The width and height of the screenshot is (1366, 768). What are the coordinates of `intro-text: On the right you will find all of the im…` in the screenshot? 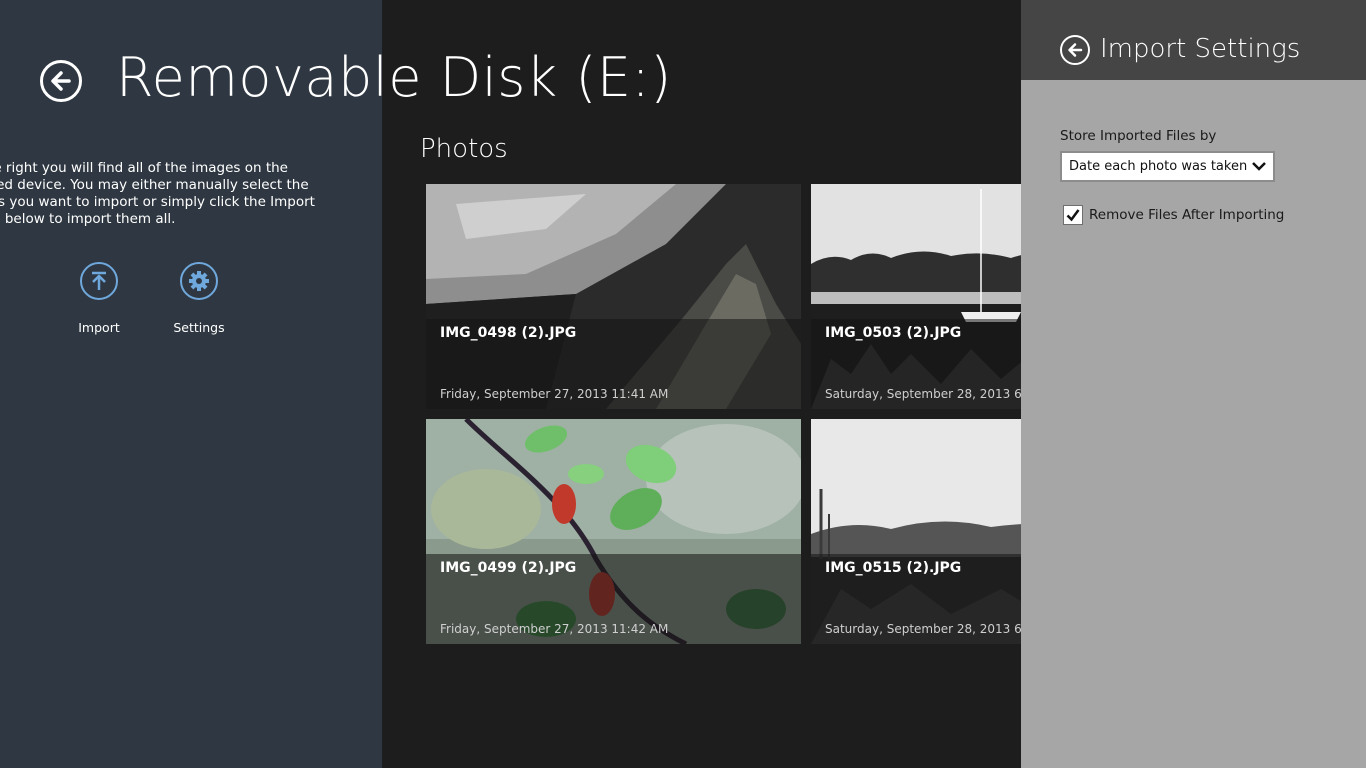 It's located at (157, 193).